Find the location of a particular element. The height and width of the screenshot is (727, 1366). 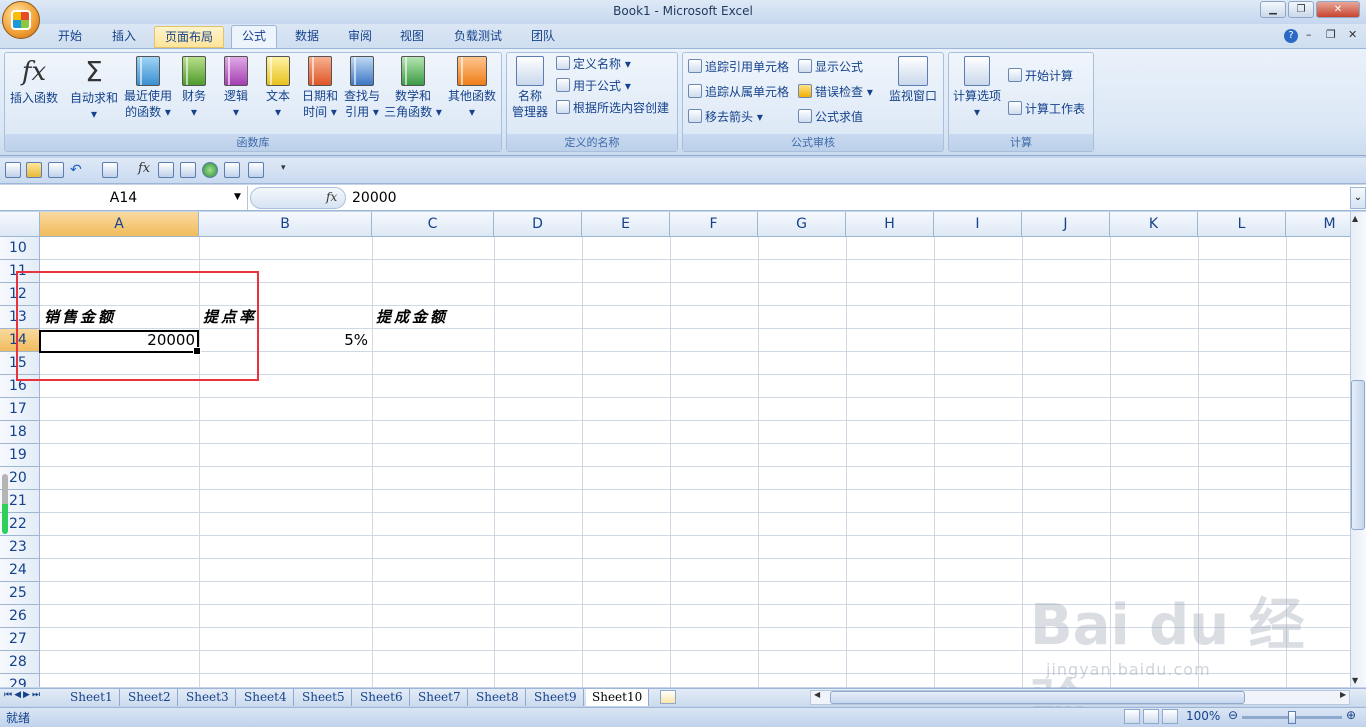

sheet-tab: Sheet2 is located at coordinates (150, 697).